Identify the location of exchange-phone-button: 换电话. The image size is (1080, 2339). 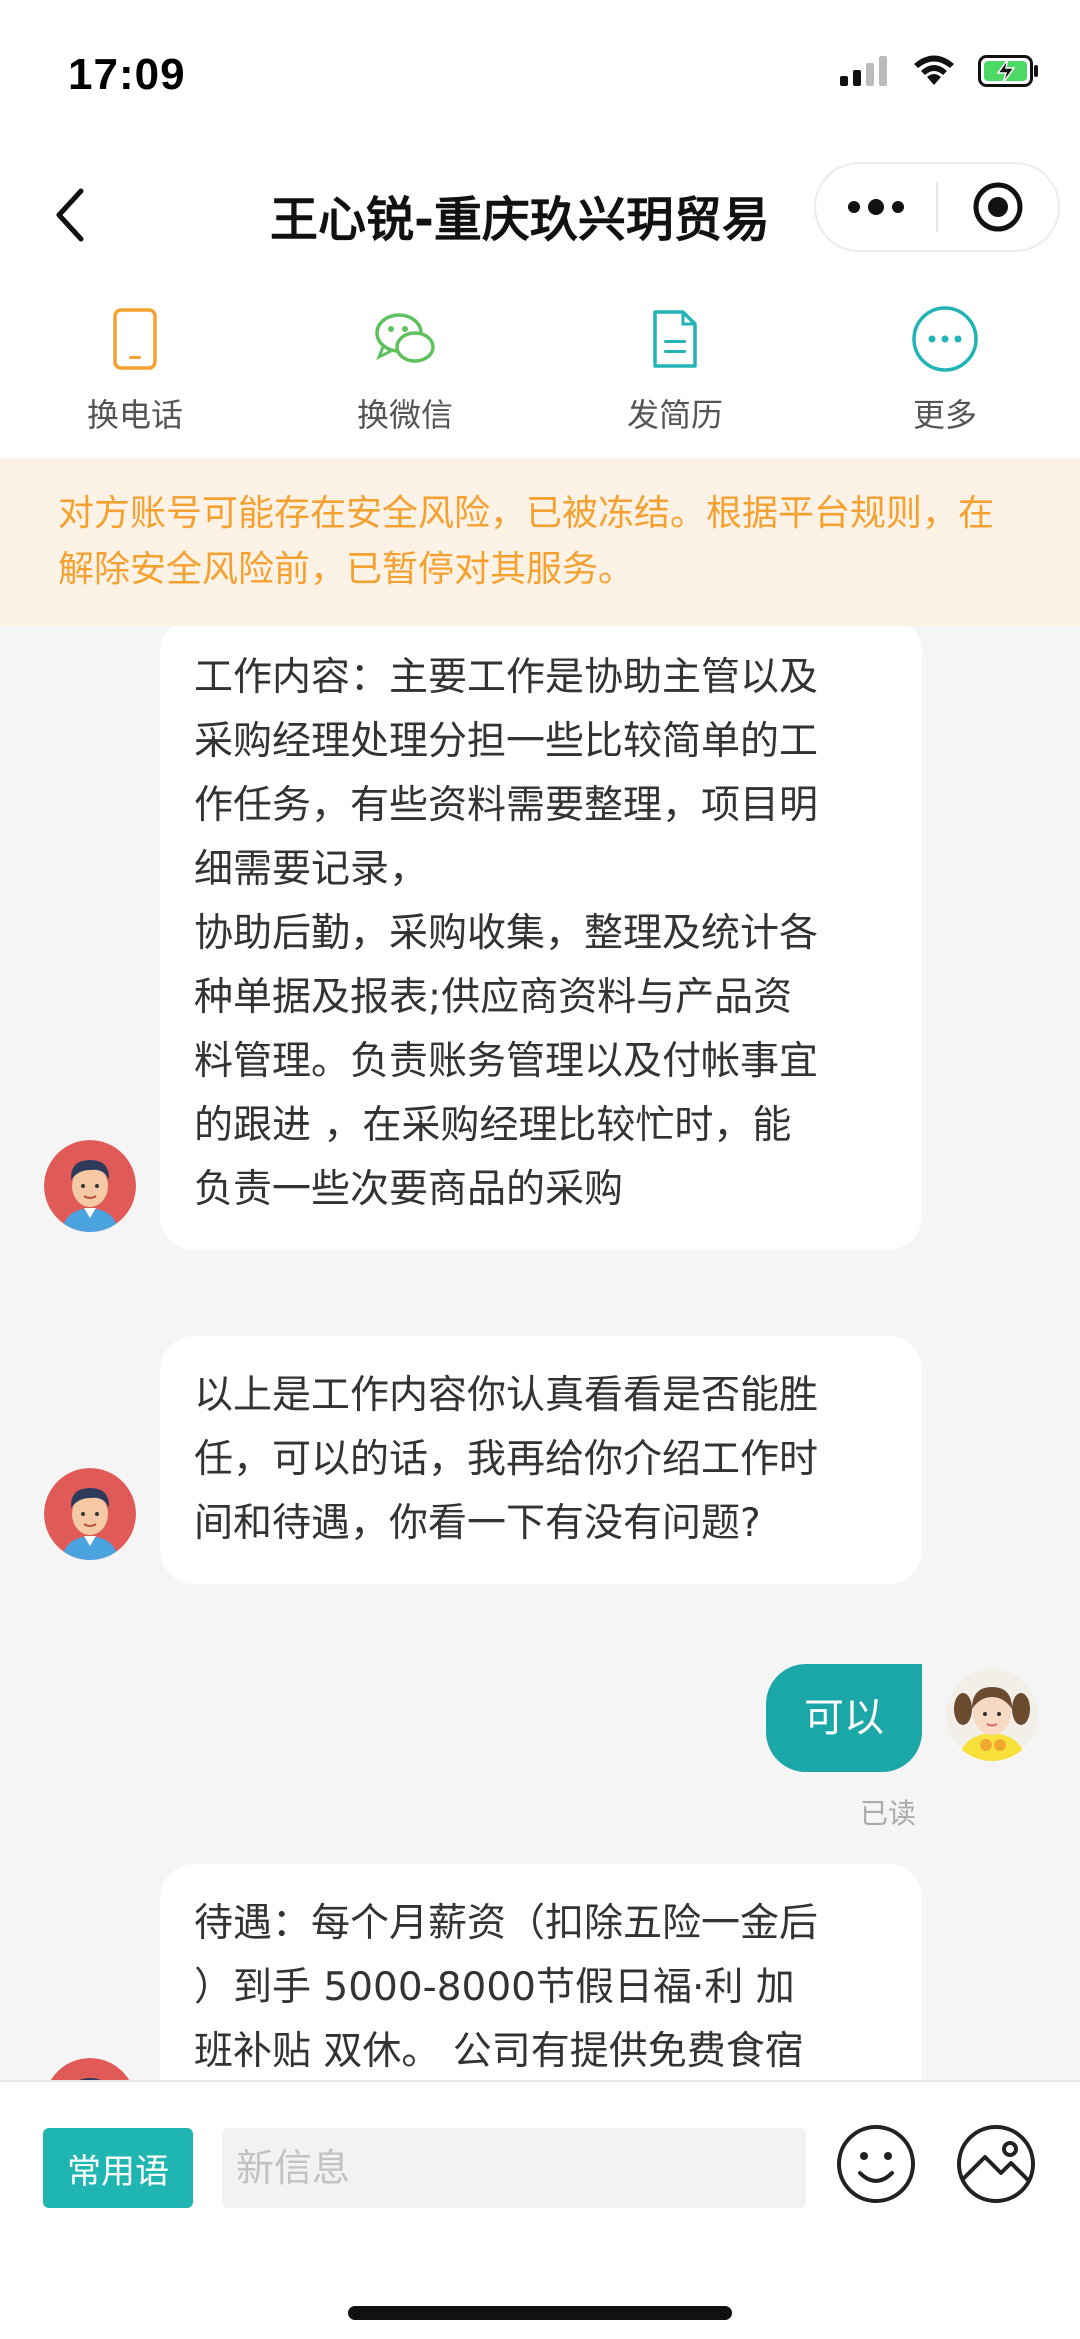
(135, 374).